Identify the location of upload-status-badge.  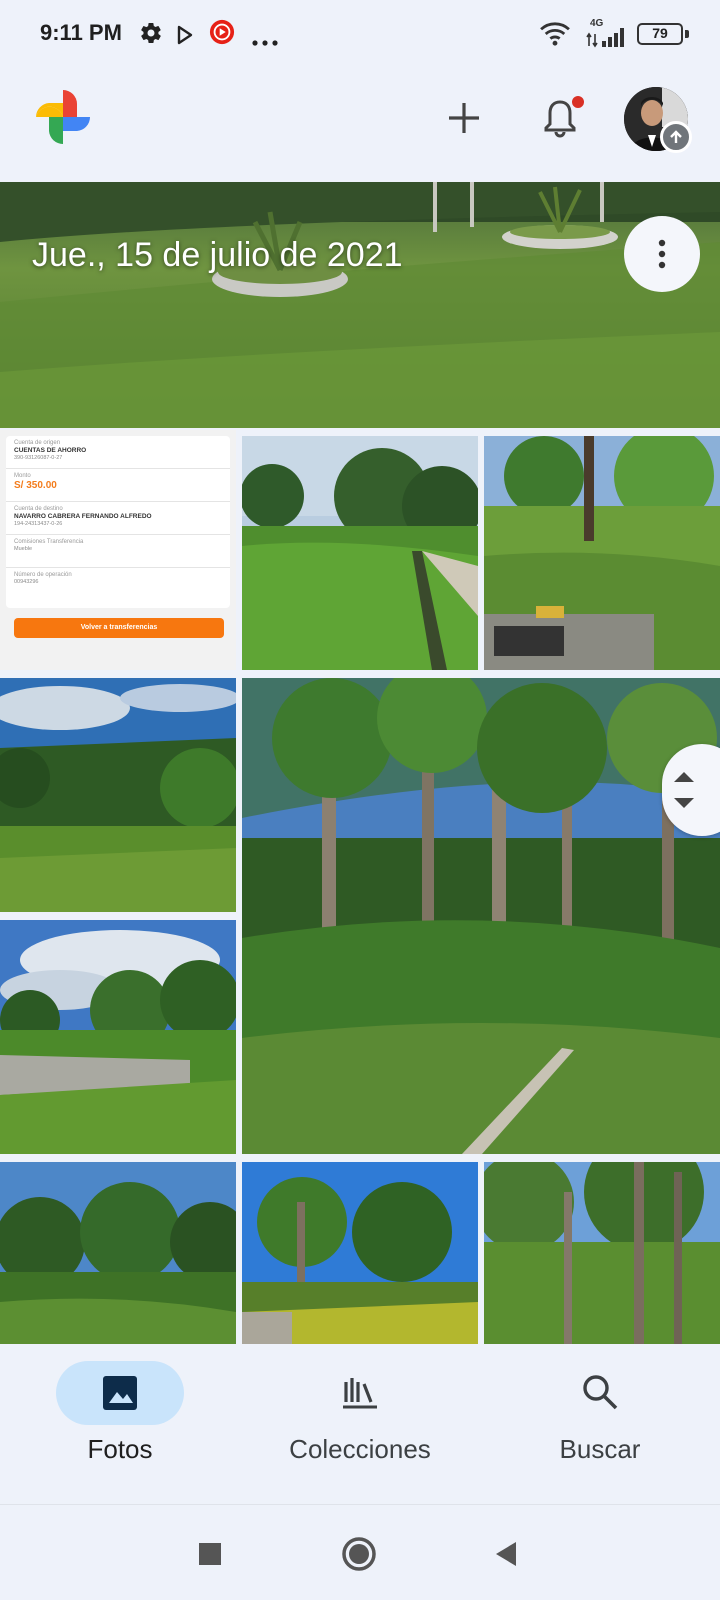
(676, 137).